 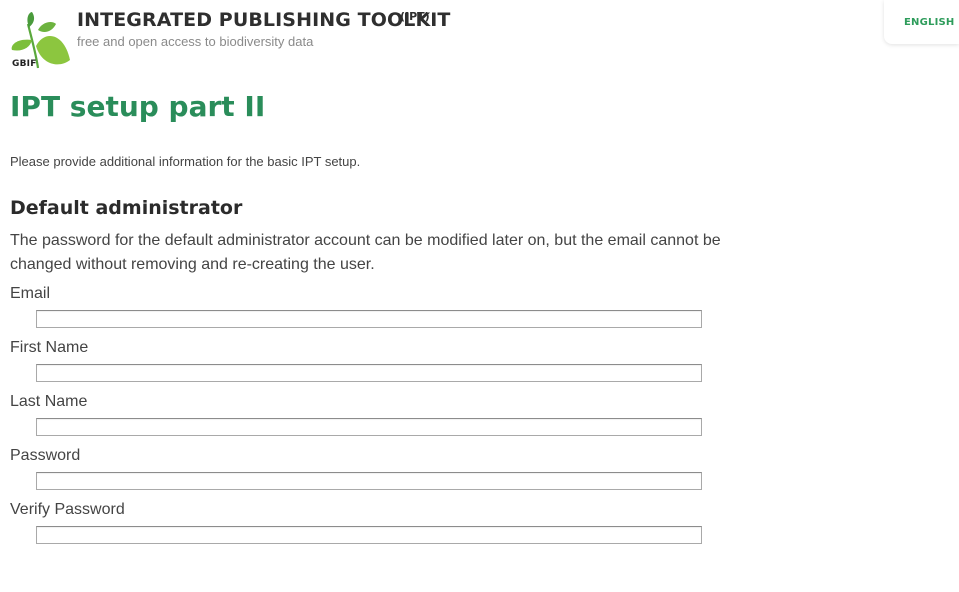 I want to click on password-field, so click(x=369, y=481).